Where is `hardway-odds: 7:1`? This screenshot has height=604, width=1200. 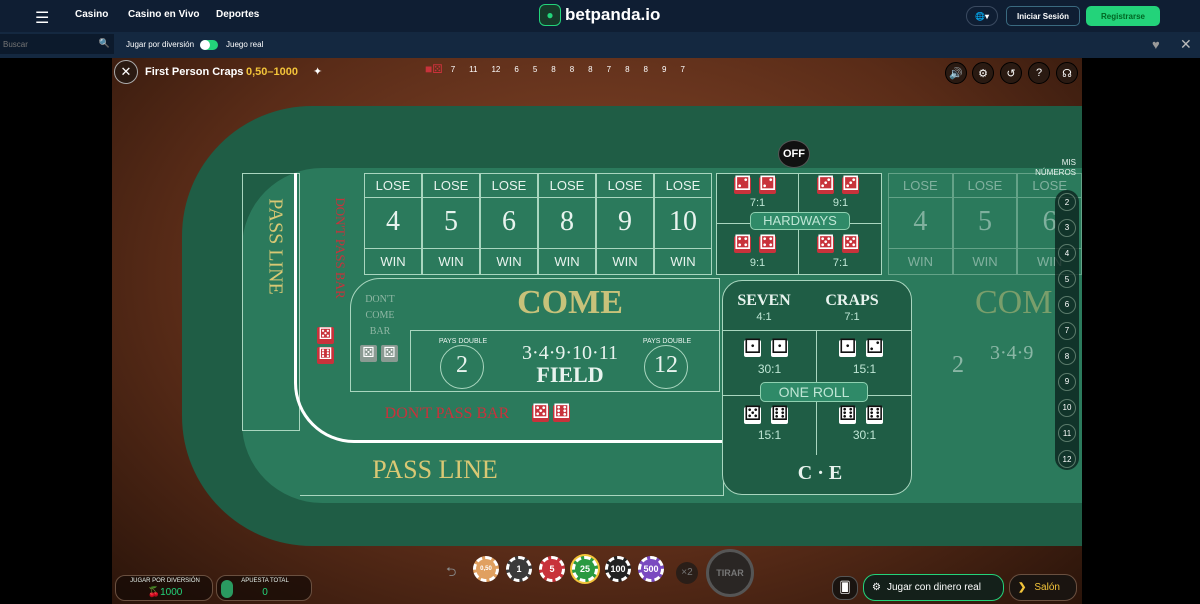
hardway-odds: 7:1 is located at coordinates (840, 263).